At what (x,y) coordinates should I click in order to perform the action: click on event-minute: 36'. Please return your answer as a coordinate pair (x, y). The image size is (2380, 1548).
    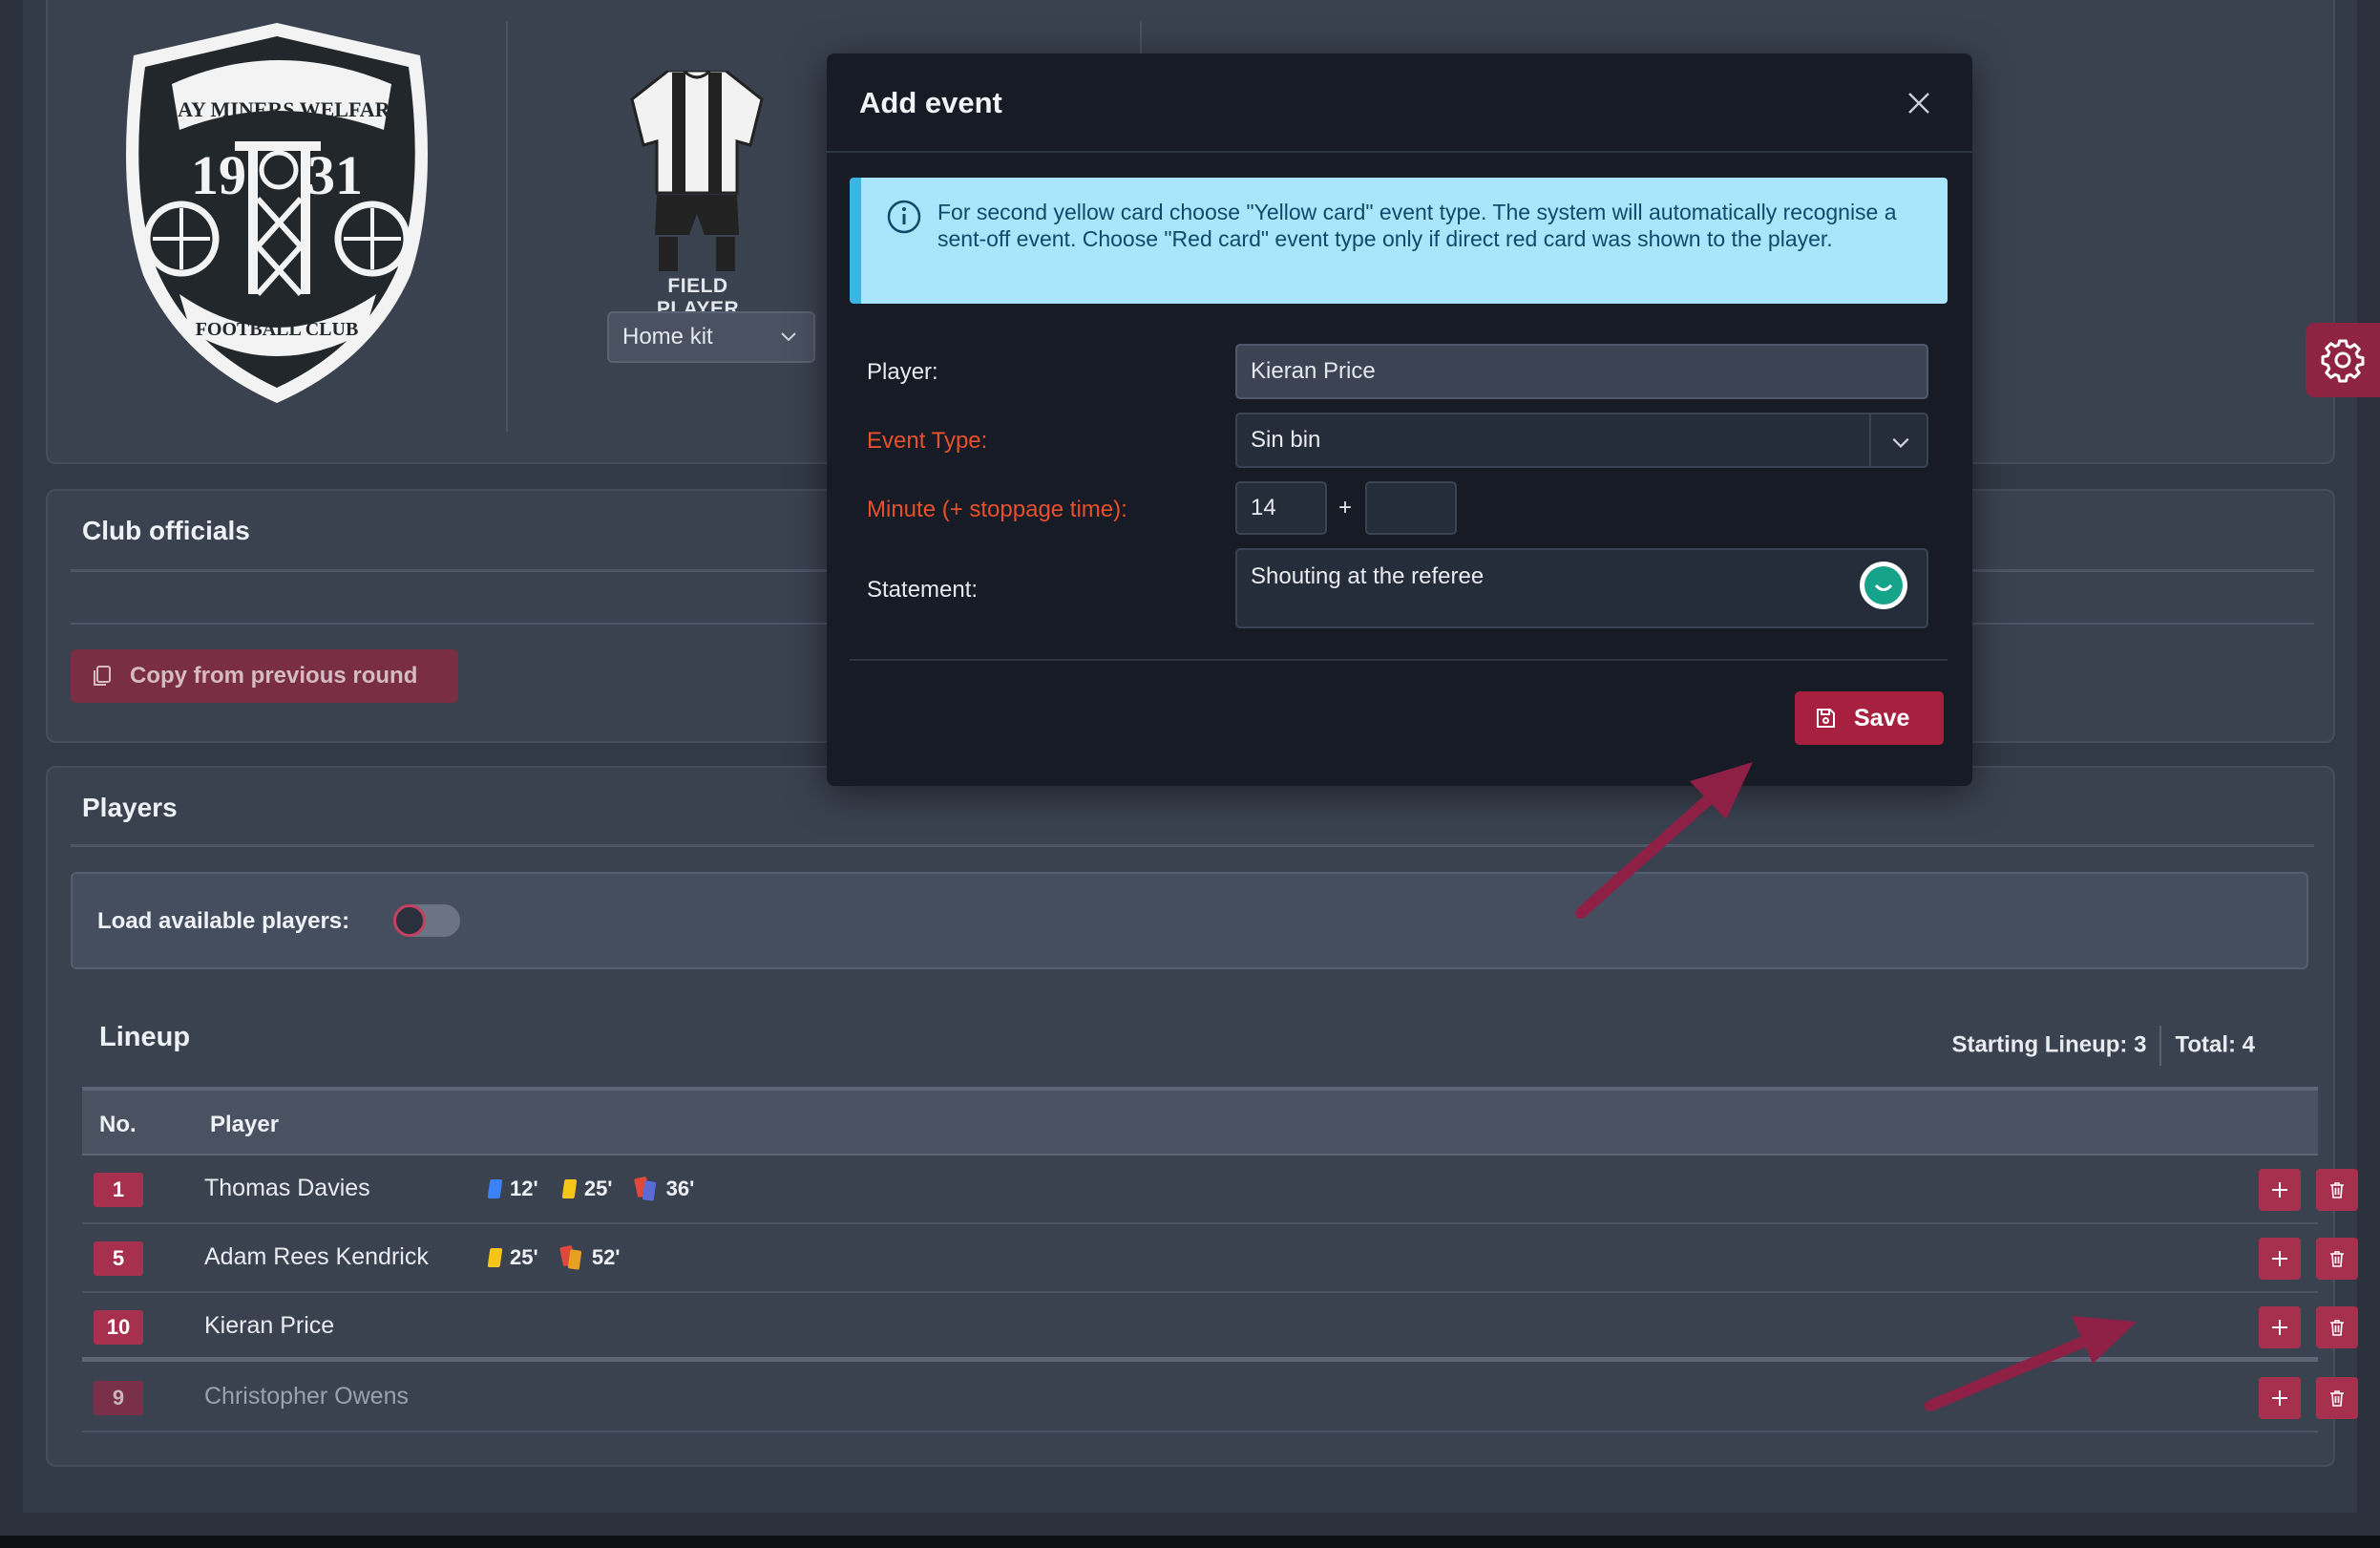
    Looking at the image, I should click on (680, 1188).